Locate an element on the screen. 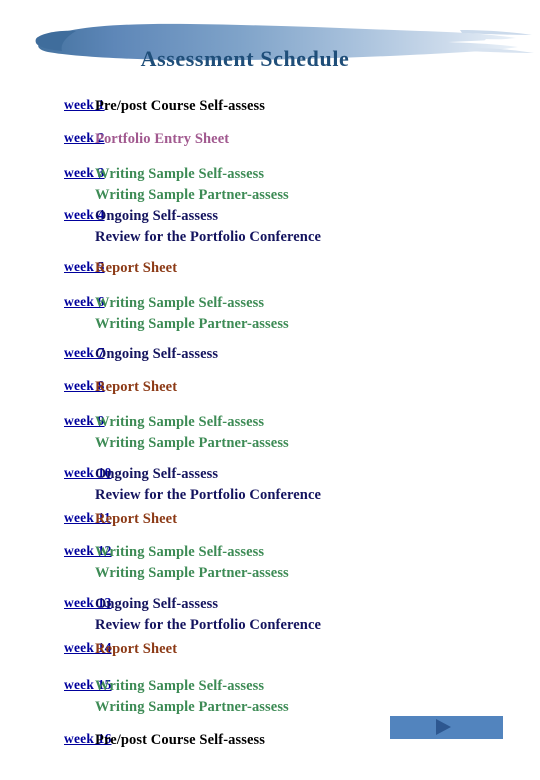 The height and width of the screenshot is (780, 540). week-cell: week 13 is located at coordinates (55, 603).